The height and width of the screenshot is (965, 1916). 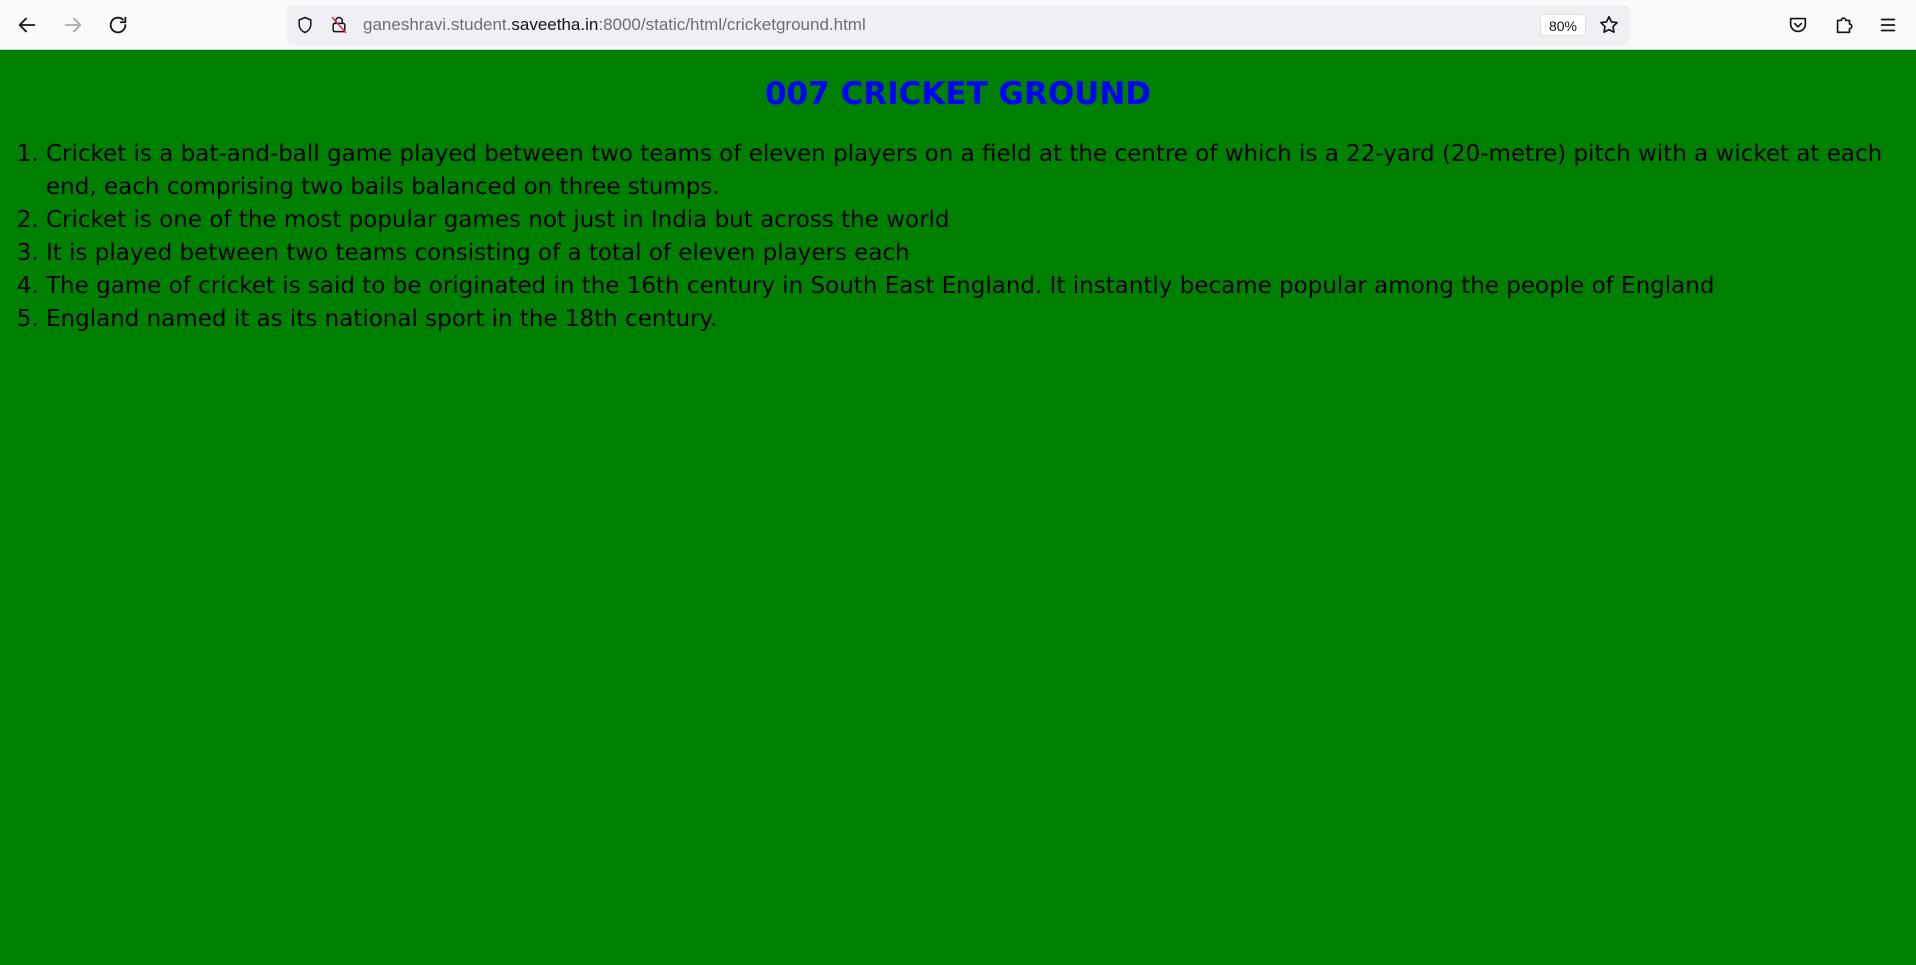 I want to click on insecure-lock-icon, so click(x=339, y=25).